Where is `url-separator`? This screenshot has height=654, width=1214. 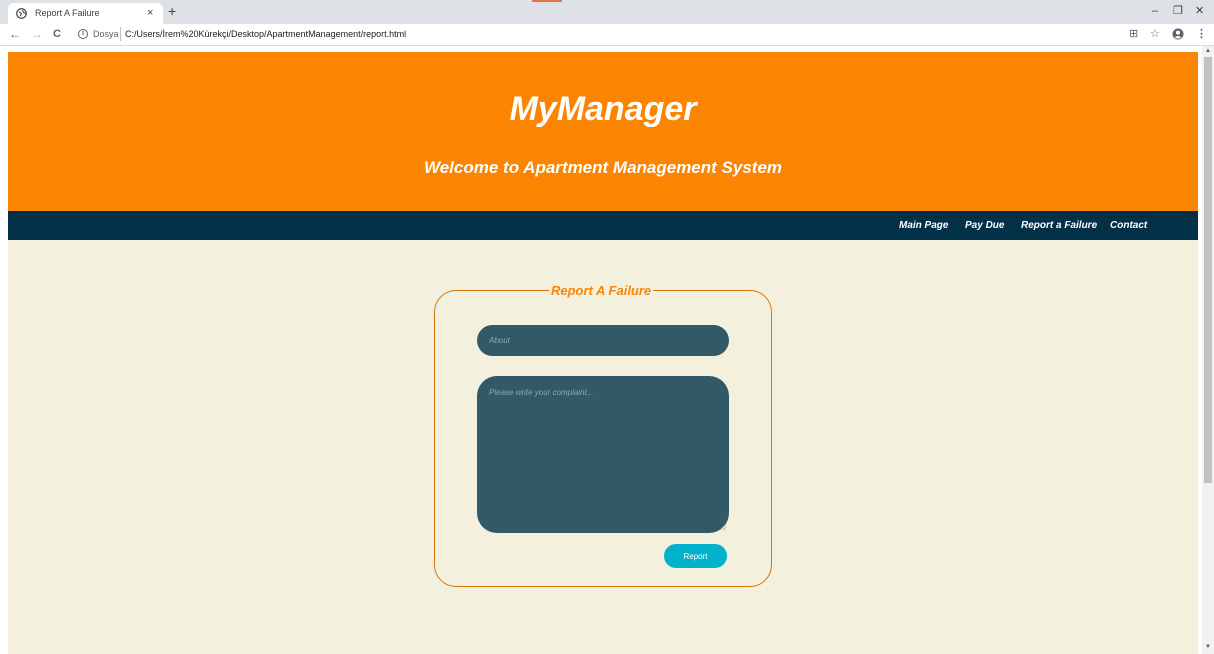 url-separator is located at coordinates (120, 34).